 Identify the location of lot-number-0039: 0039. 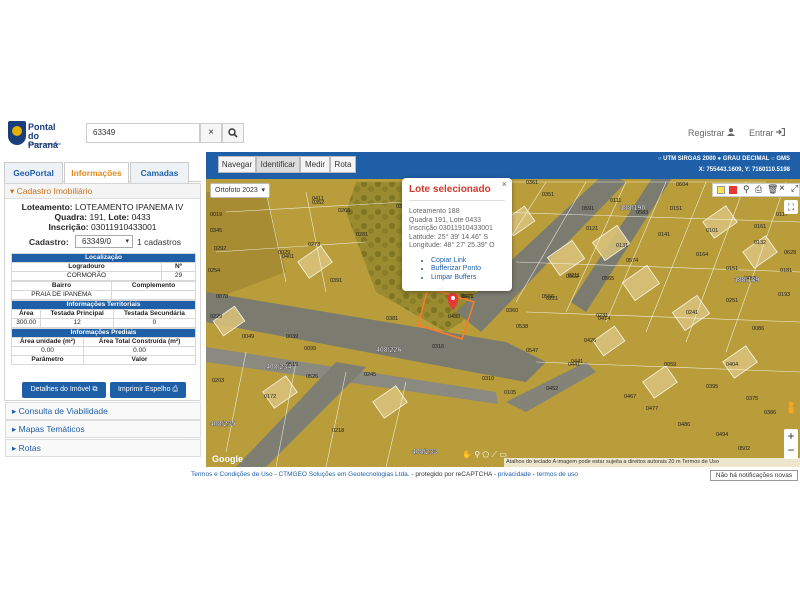
(292, 337).